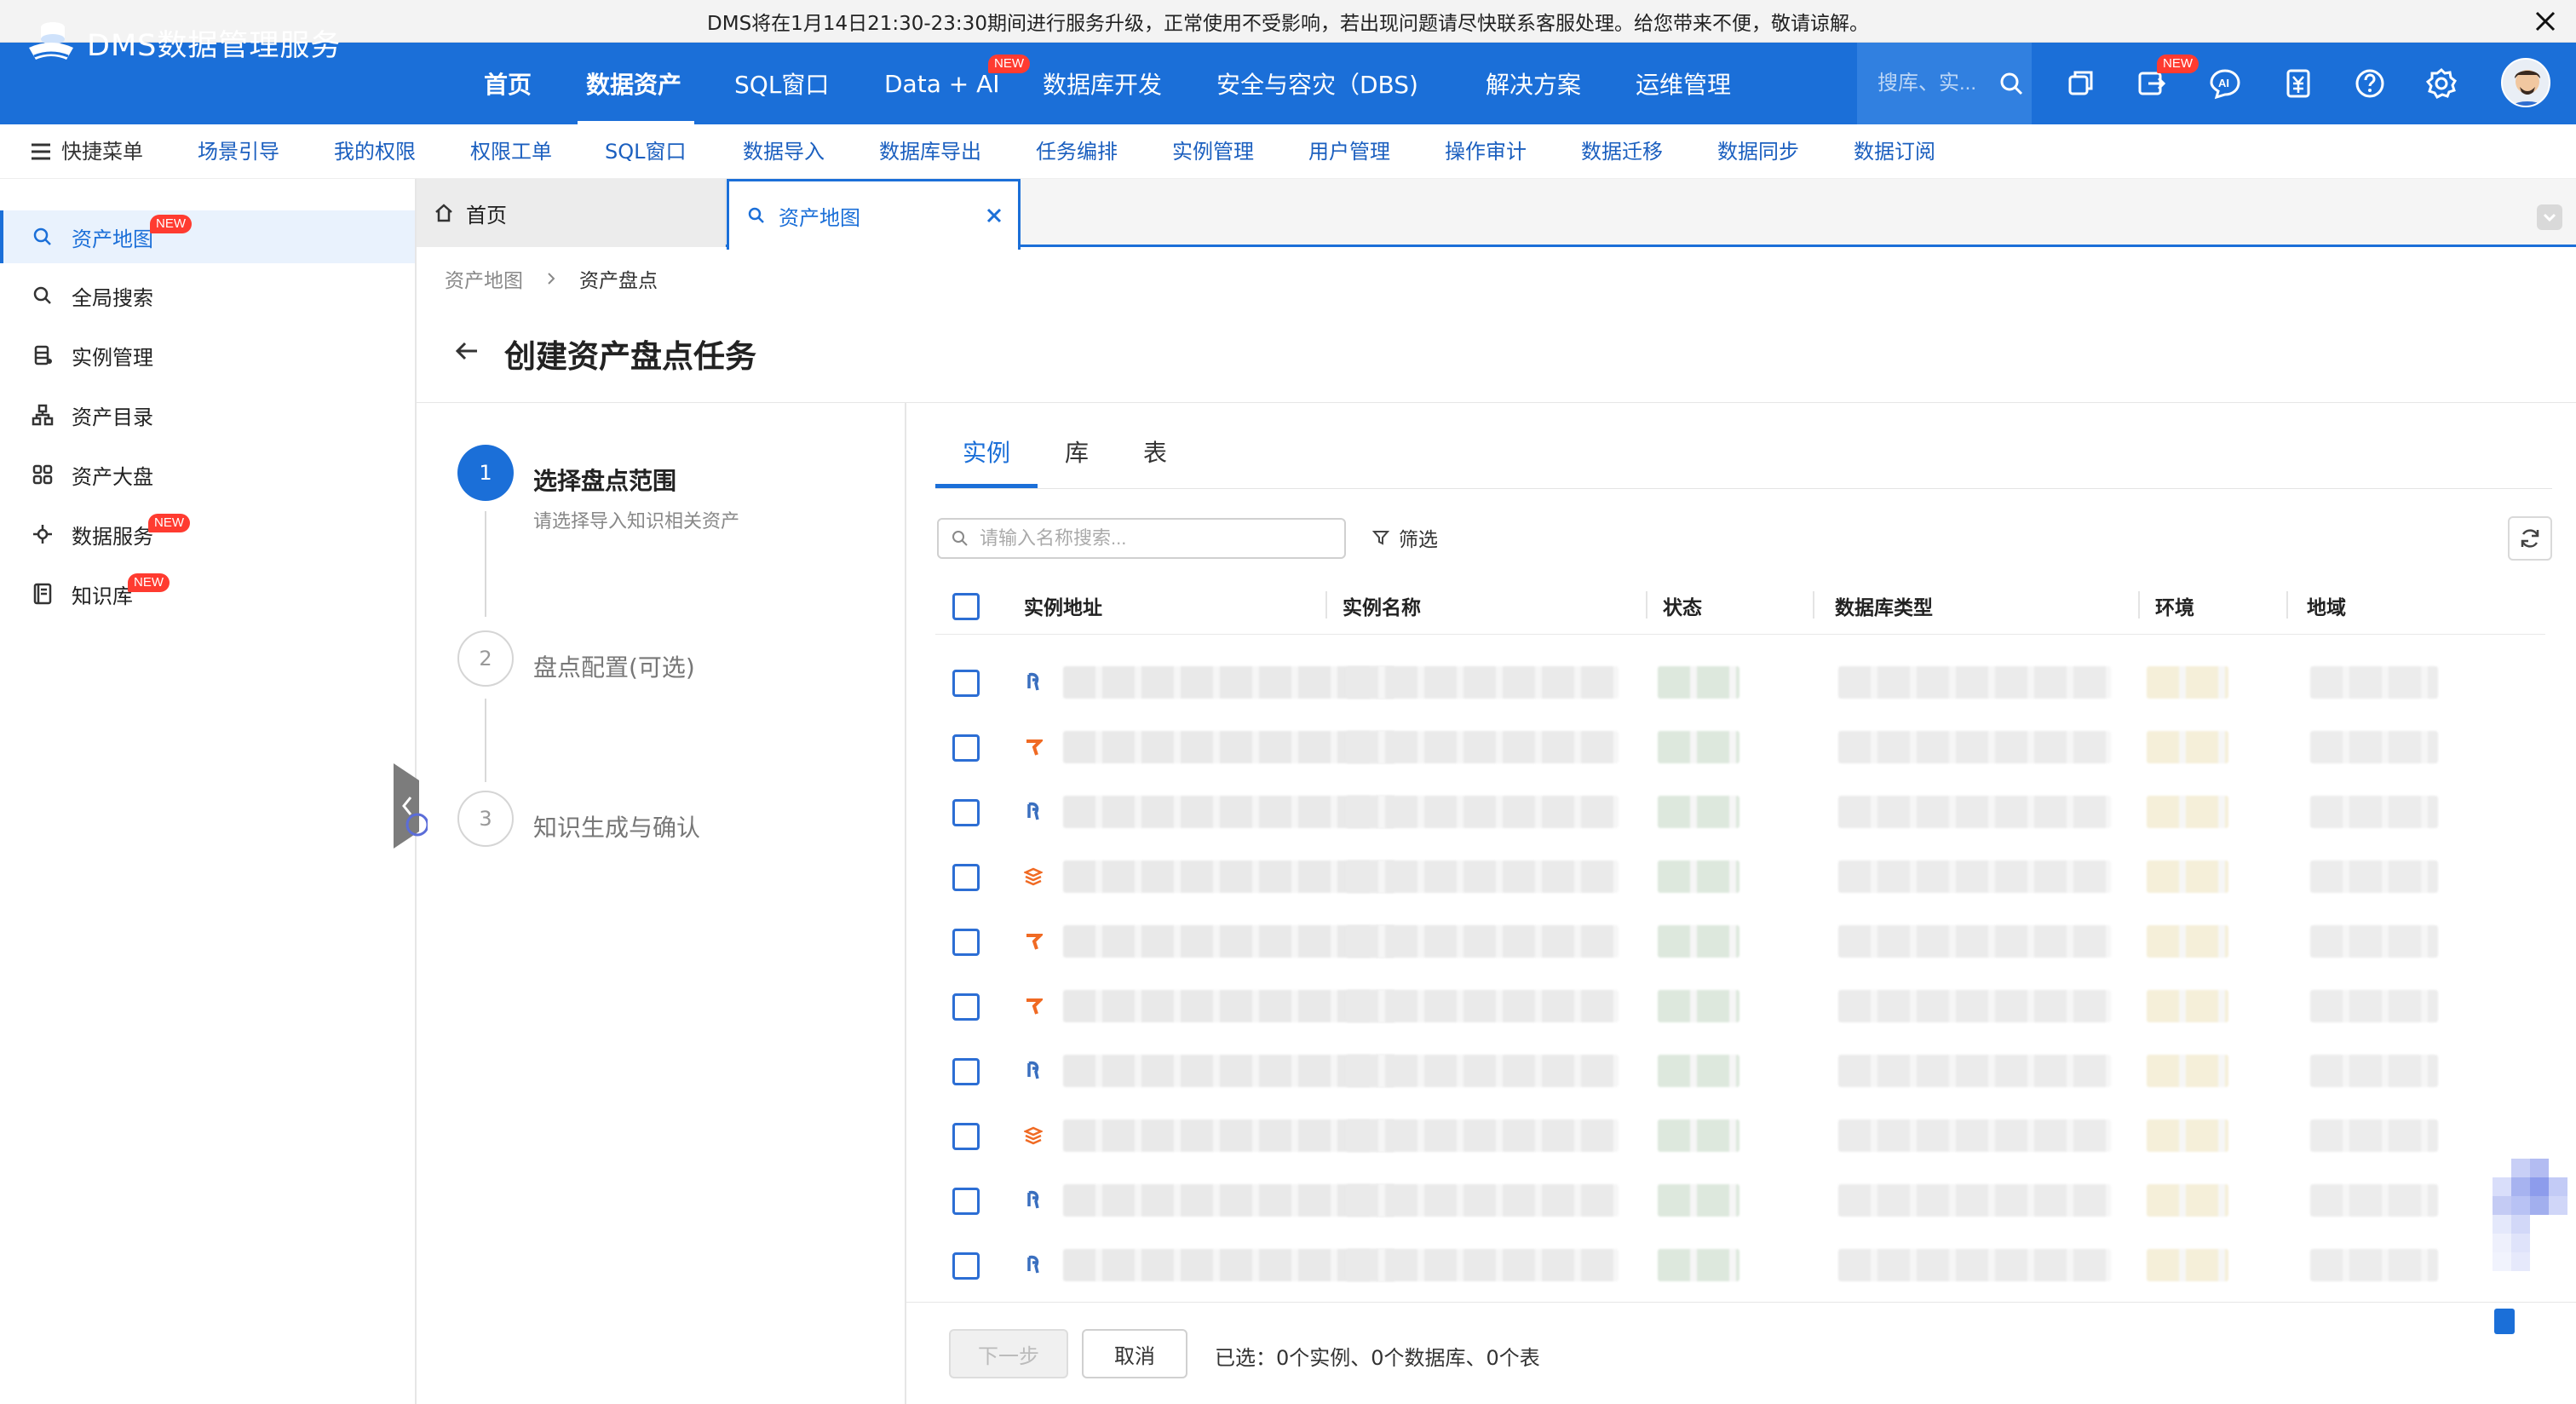  What do you see at coordinates (1404, 537) in the screenshot?
I see `filter-button: 筛选` at bounding box center [1404, 537].